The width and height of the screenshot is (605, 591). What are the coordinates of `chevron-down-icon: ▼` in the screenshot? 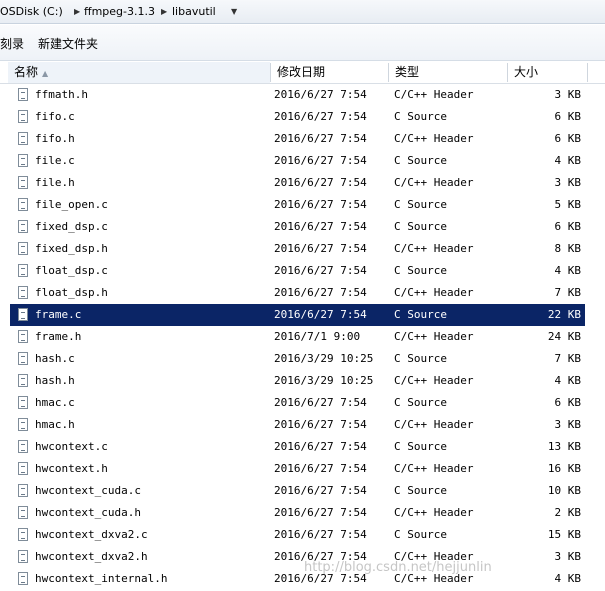 It's located at (234, 12).